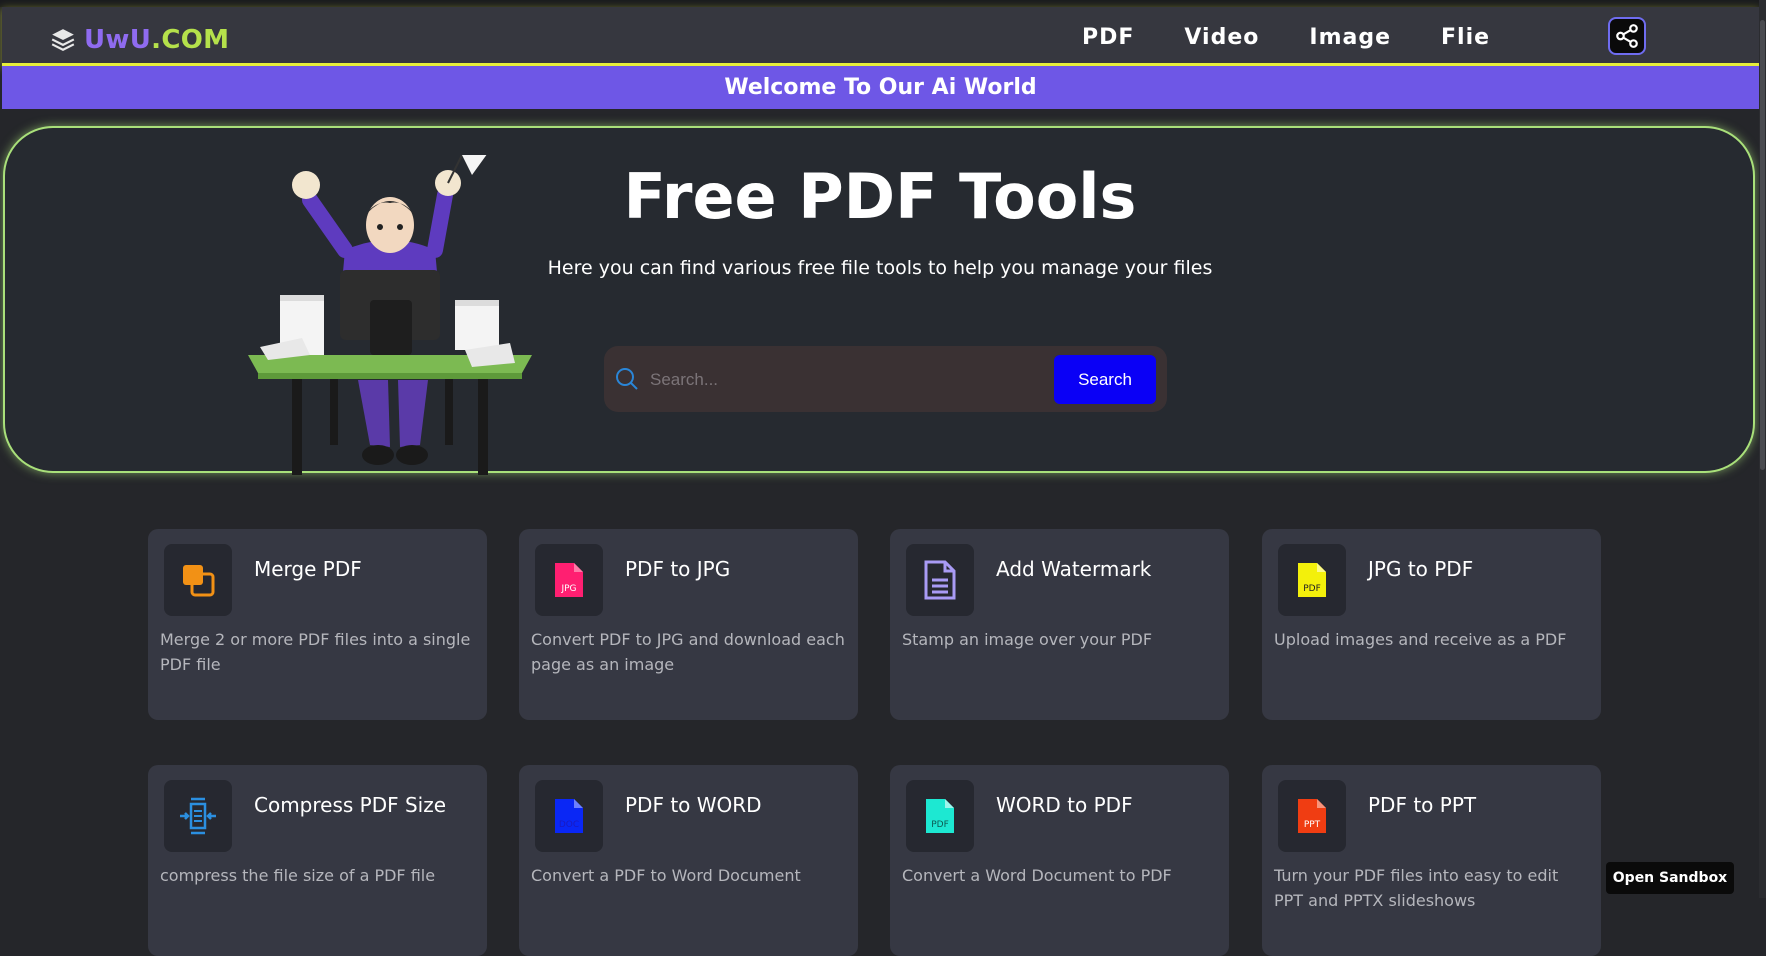 This screenshot has height=956, width=1766. What do you see at coordinates (118, 40) in the screenshot?
I see `logo-text-primary: UwU` at bounding box center [118, 40].